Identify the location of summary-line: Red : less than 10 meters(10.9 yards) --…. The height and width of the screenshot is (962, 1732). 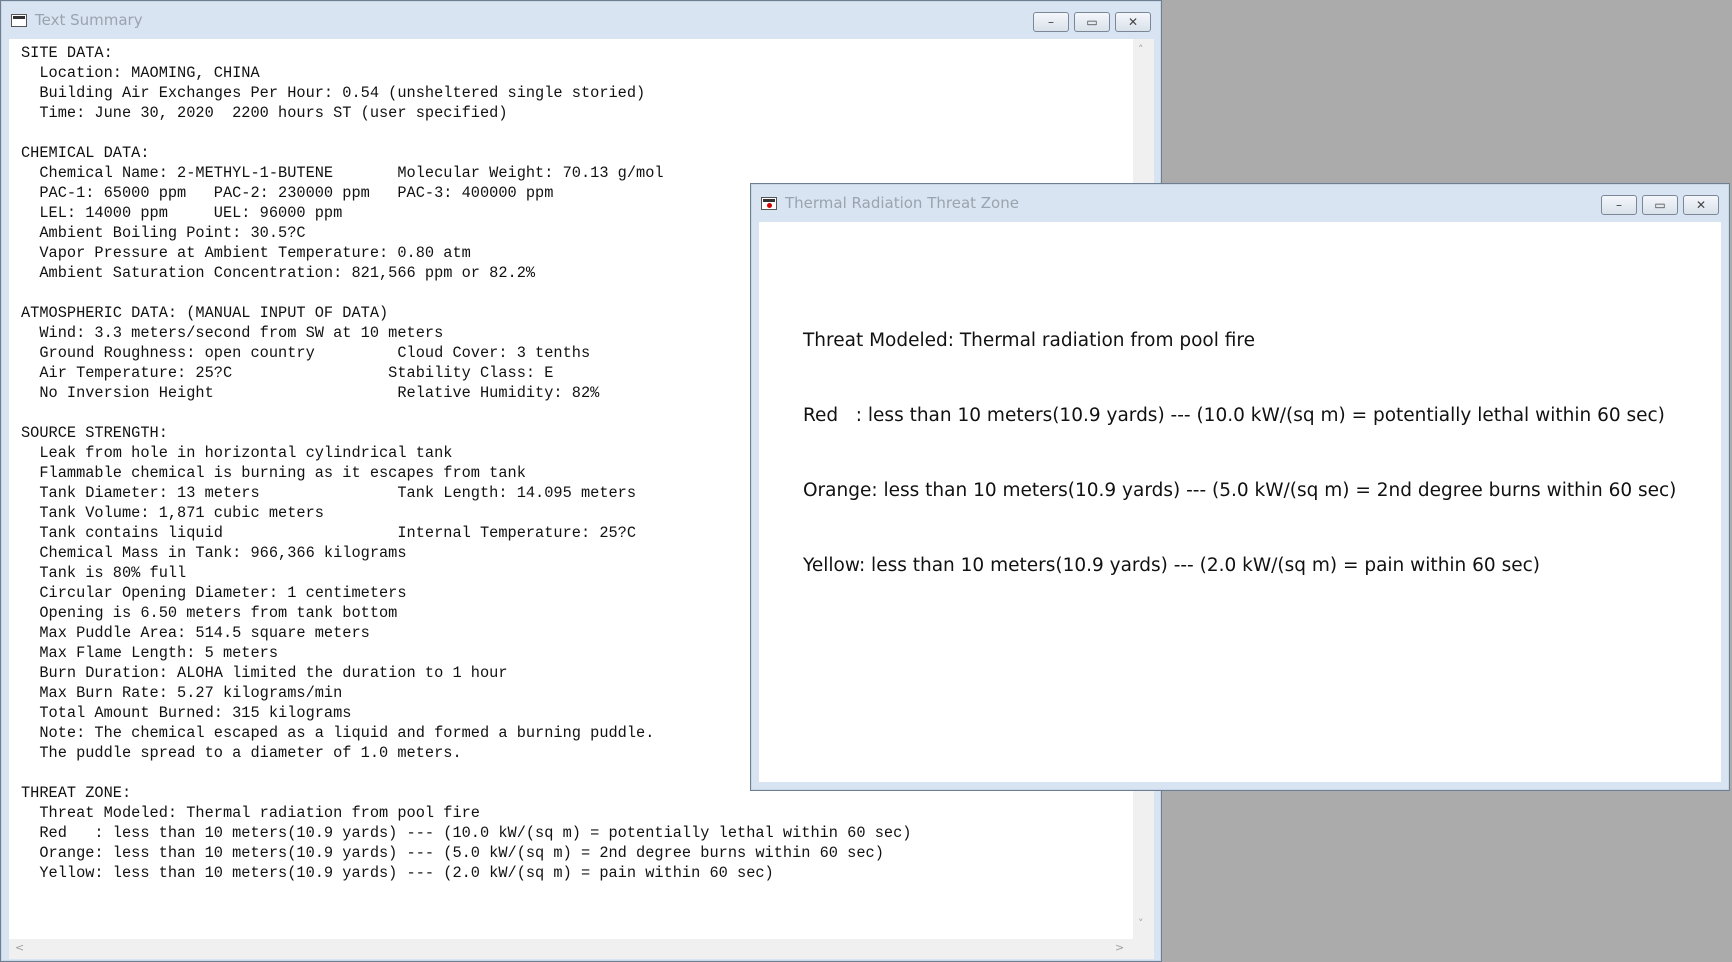
(466, 833).